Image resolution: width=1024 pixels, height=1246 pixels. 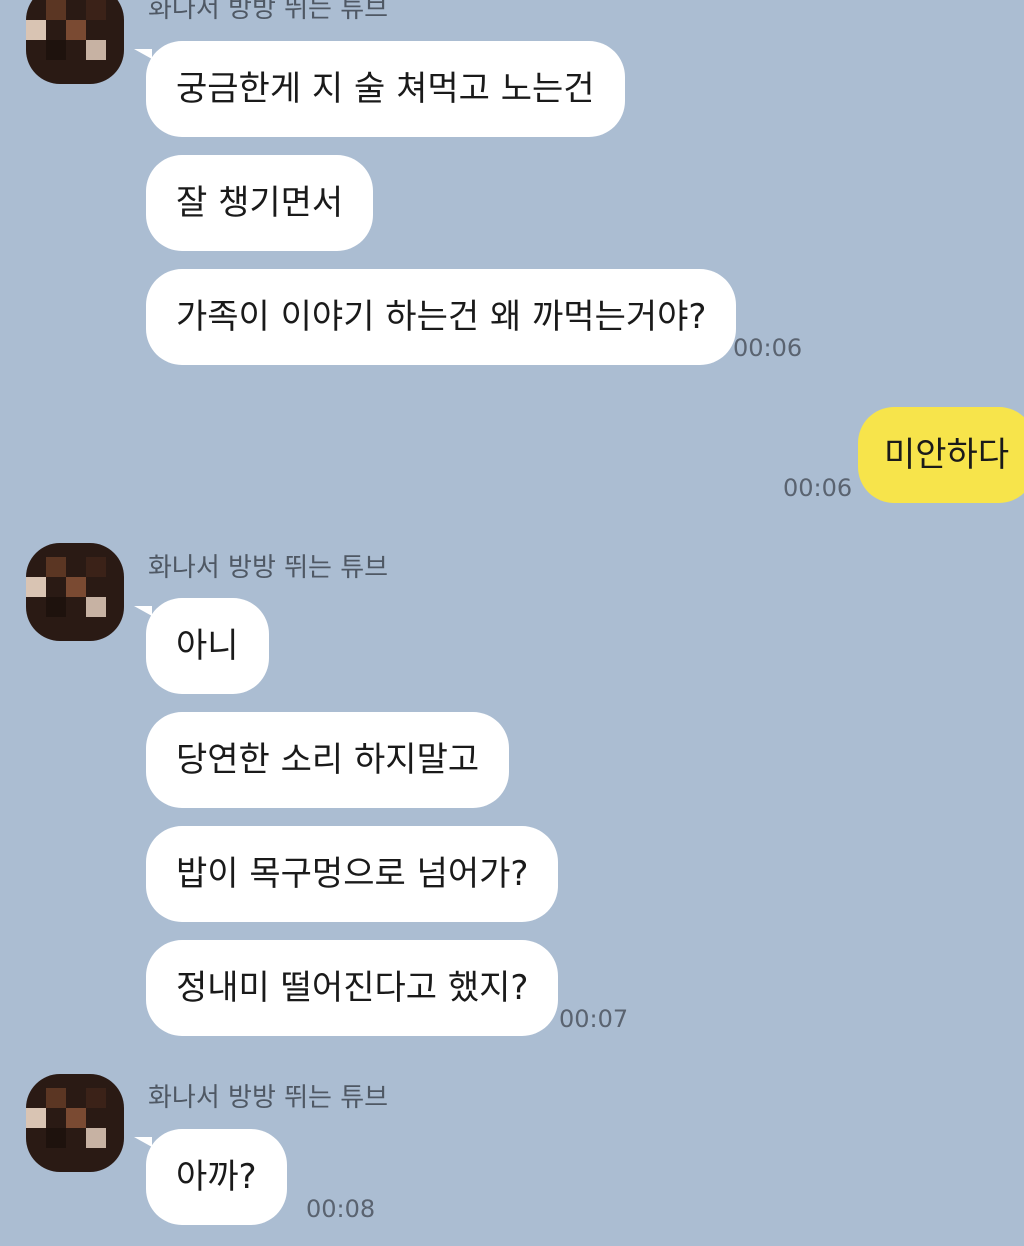 What do you see at coordinates (352, 874) in the screenshot?
I see `message-bubble: 밥이 목구멍으로 넘어가?` at bounding box center [352, 874].